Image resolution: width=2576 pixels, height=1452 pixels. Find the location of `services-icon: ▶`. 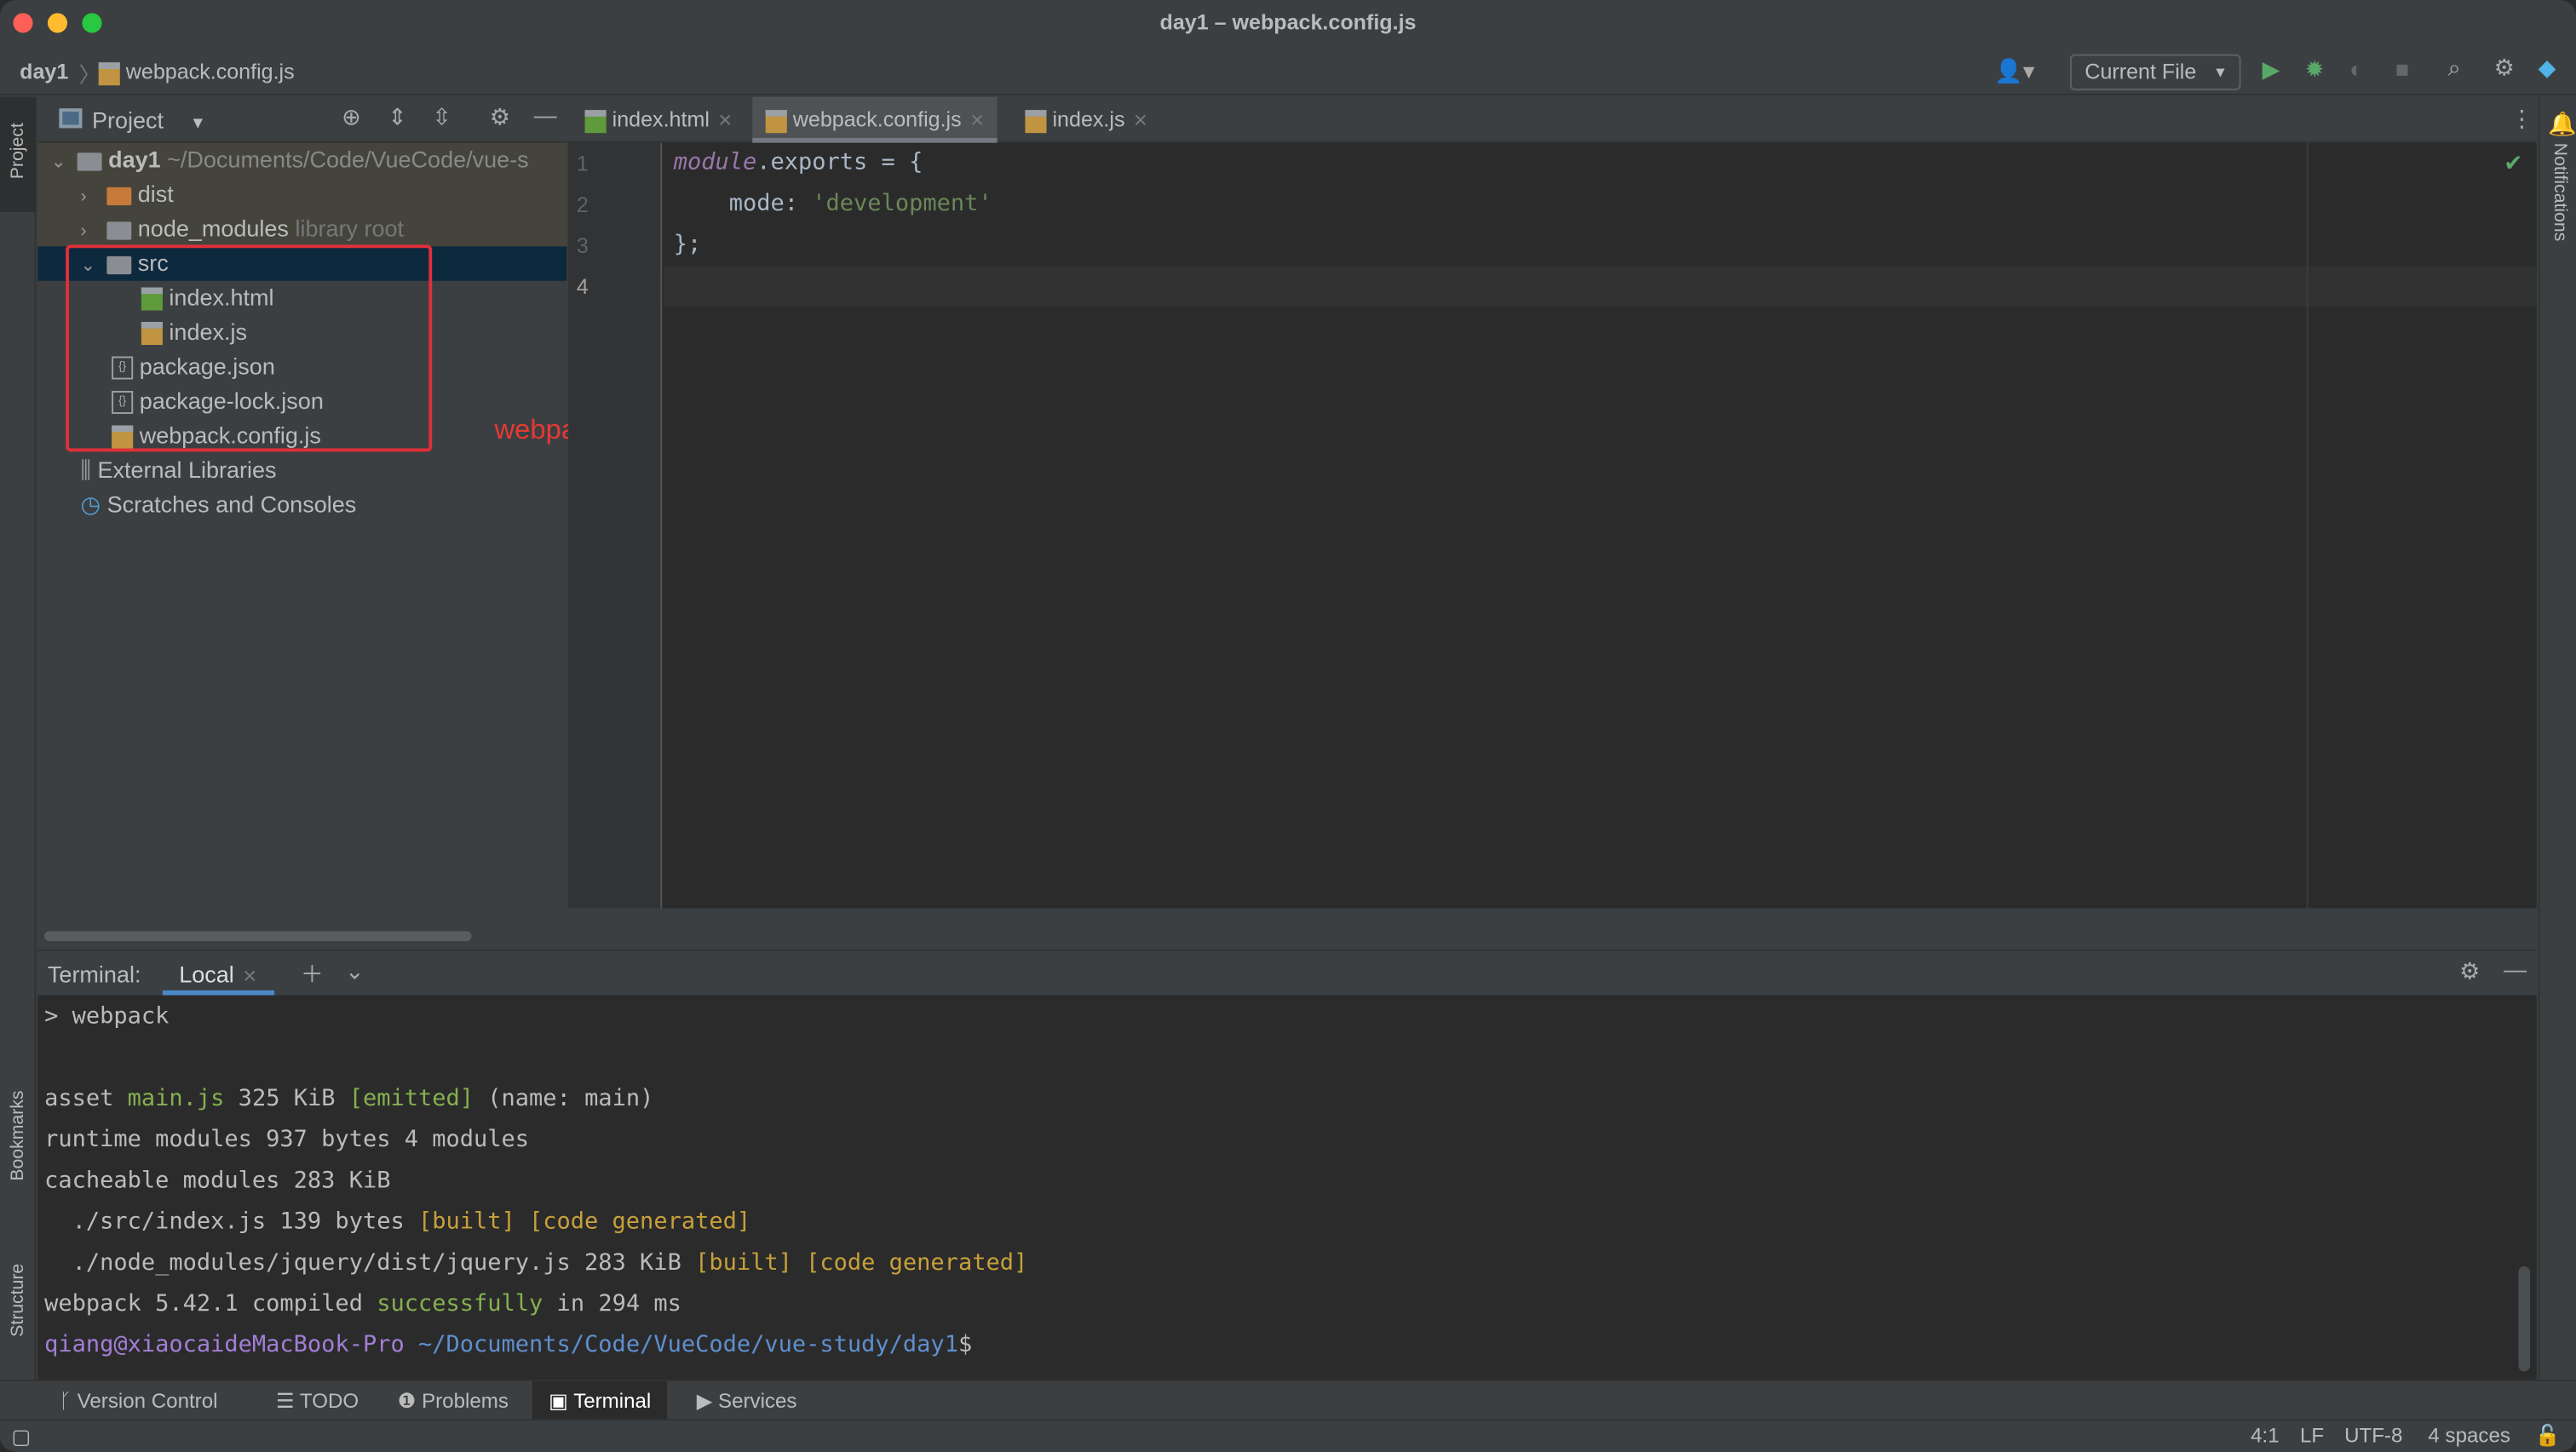

services-icon: ▶ is located at coordinates (705, 1401).